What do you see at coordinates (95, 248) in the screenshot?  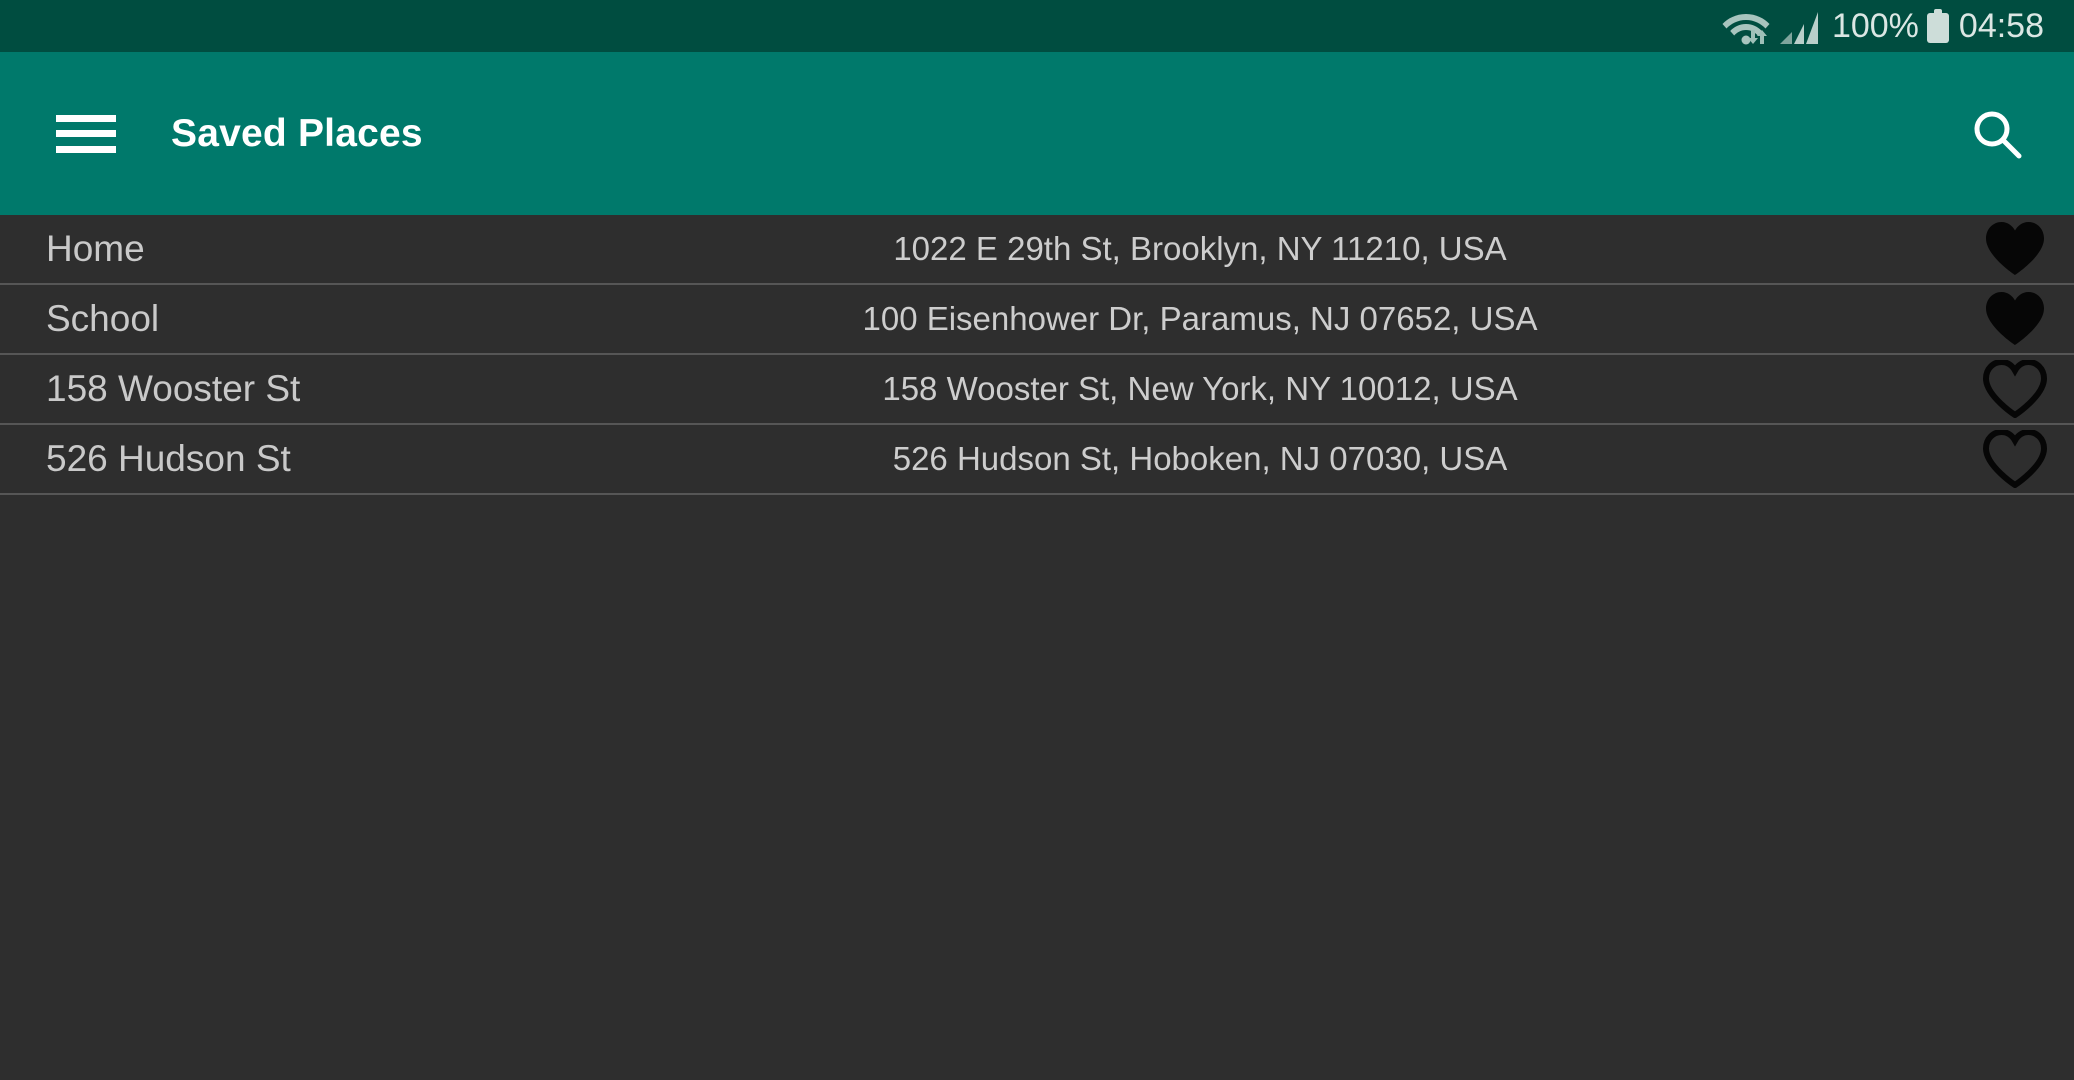 I see `place-name: Home` at bounding box center [95, 248].